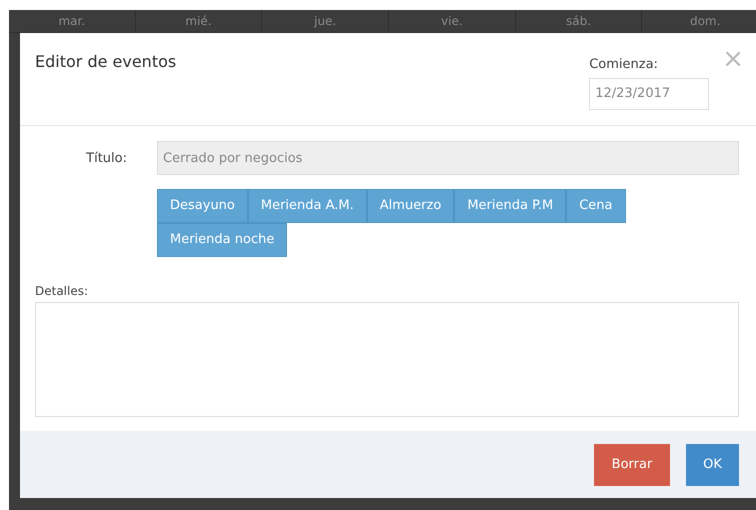  Describe the element at coordinates (307, 206) in the screenshot. I see `meal-button: Merienda A.M.` at that location.